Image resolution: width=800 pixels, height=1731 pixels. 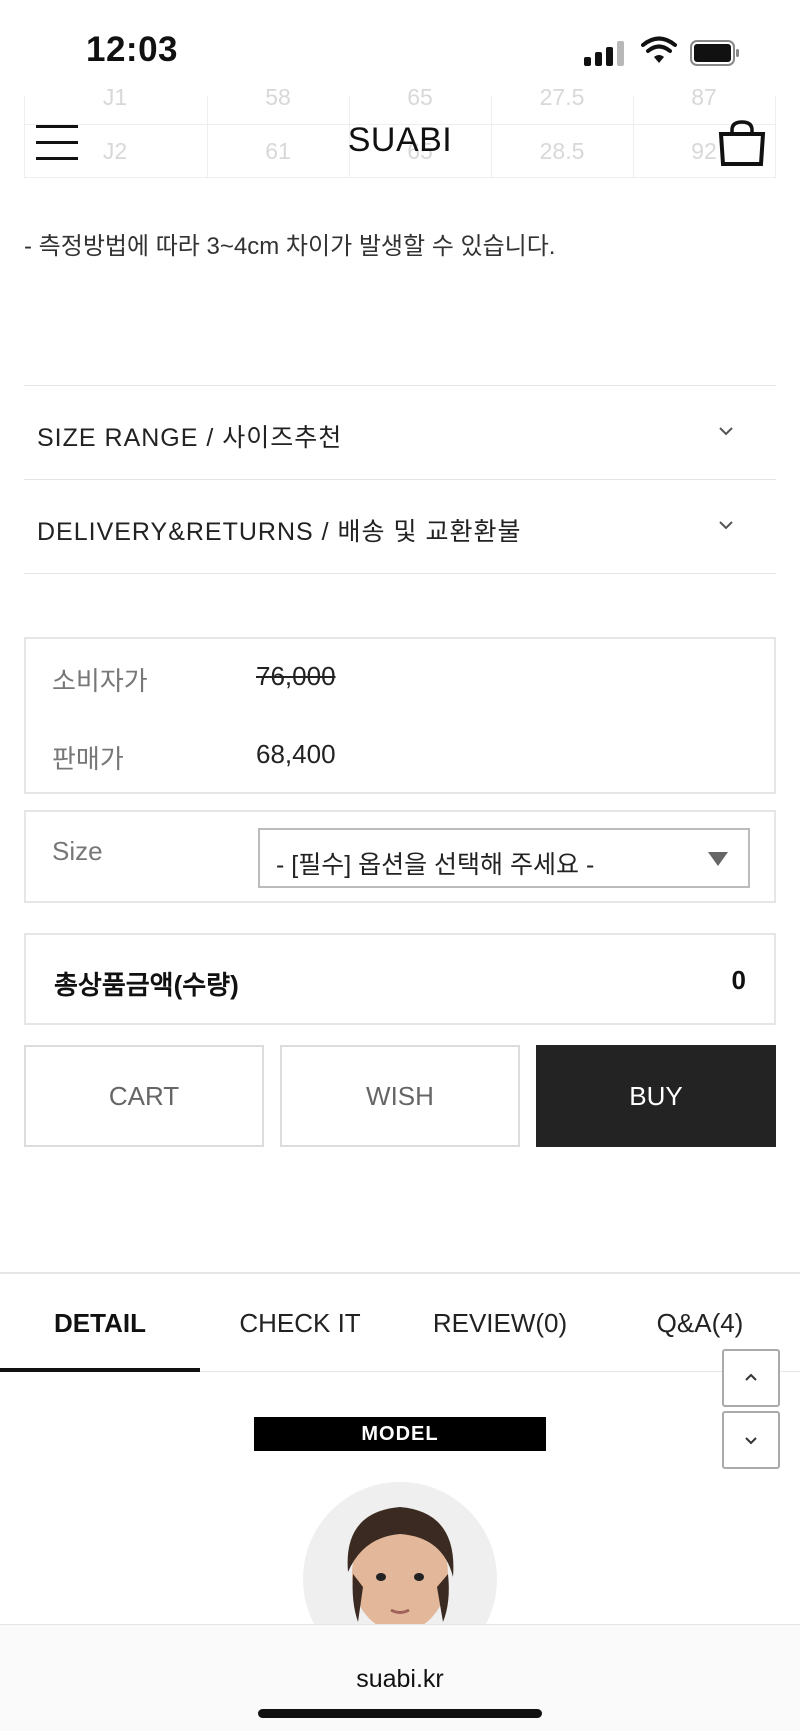 I want to click on browser-url-bar: suabi.kr, so click(x=400, y=1677).